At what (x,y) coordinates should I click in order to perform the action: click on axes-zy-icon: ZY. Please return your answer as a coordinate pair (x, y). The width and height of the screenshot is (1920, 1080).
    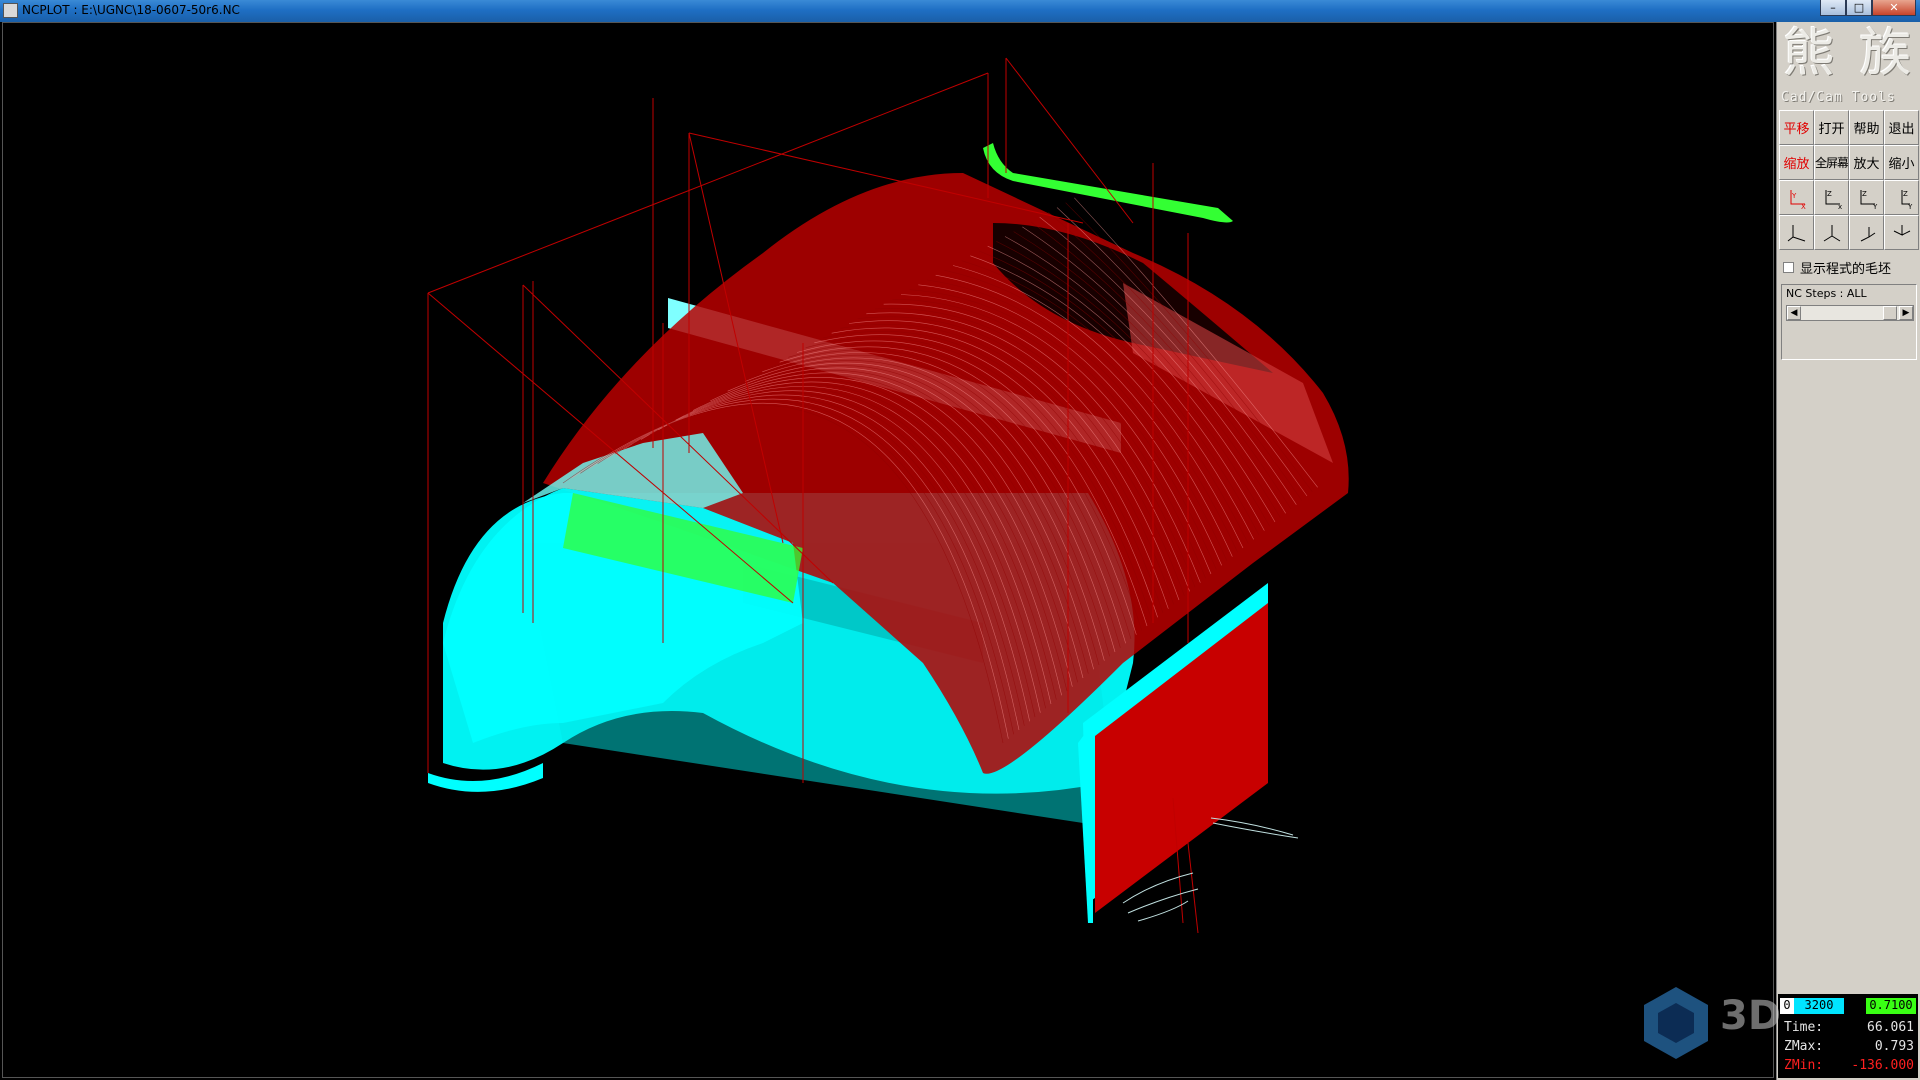
    Looking at the image, I should click on (1907, 199).